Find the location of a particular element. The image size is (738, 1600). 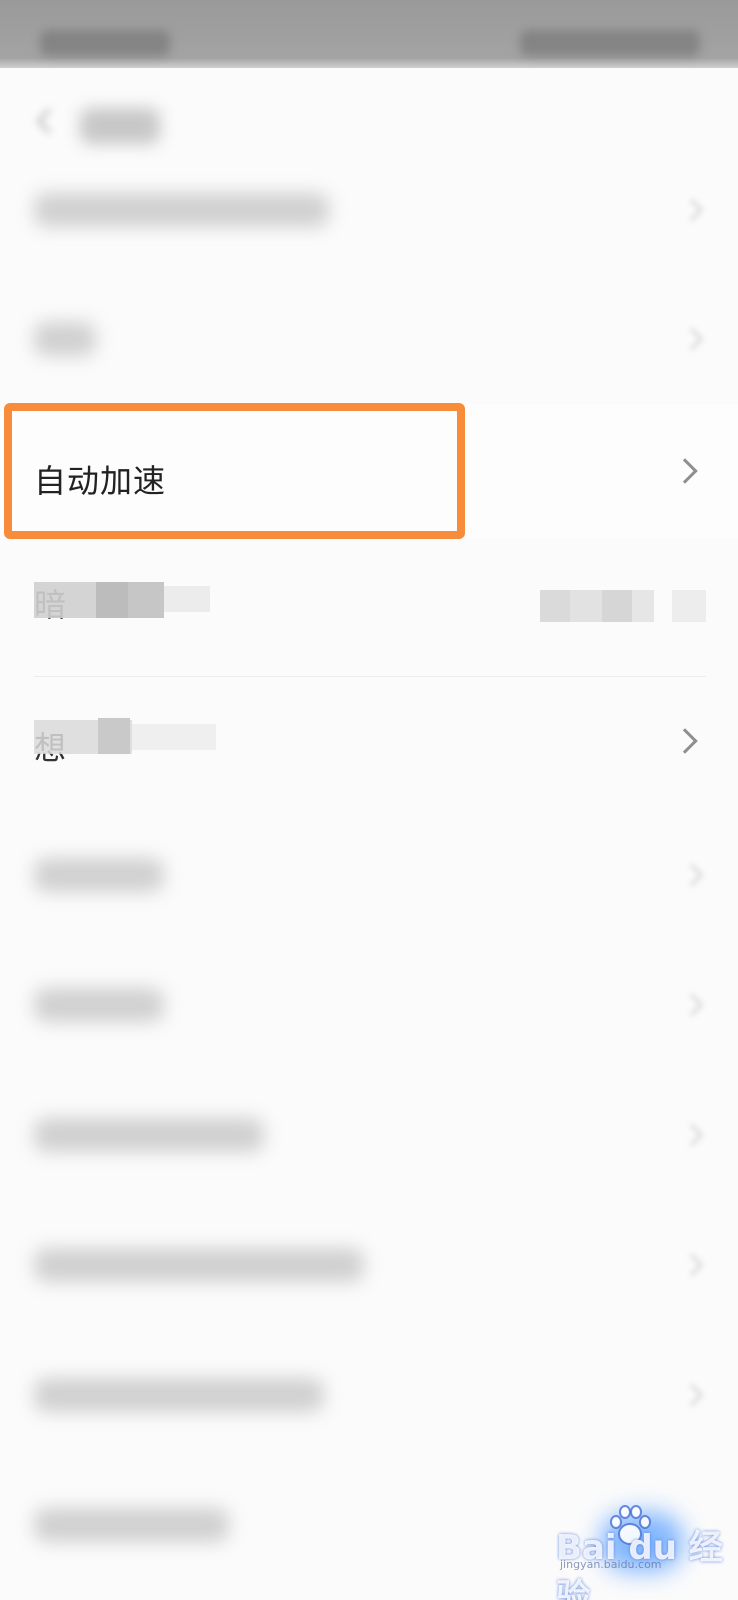

status-icons-blur is located at coordinates (610, 43).